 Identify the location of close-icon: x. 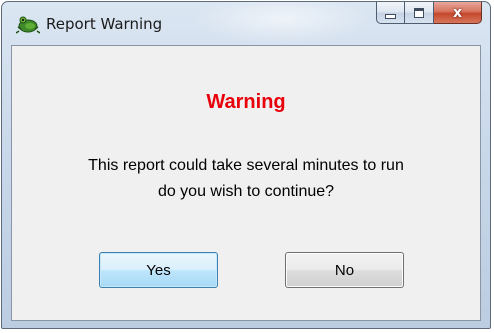
(457, 12).